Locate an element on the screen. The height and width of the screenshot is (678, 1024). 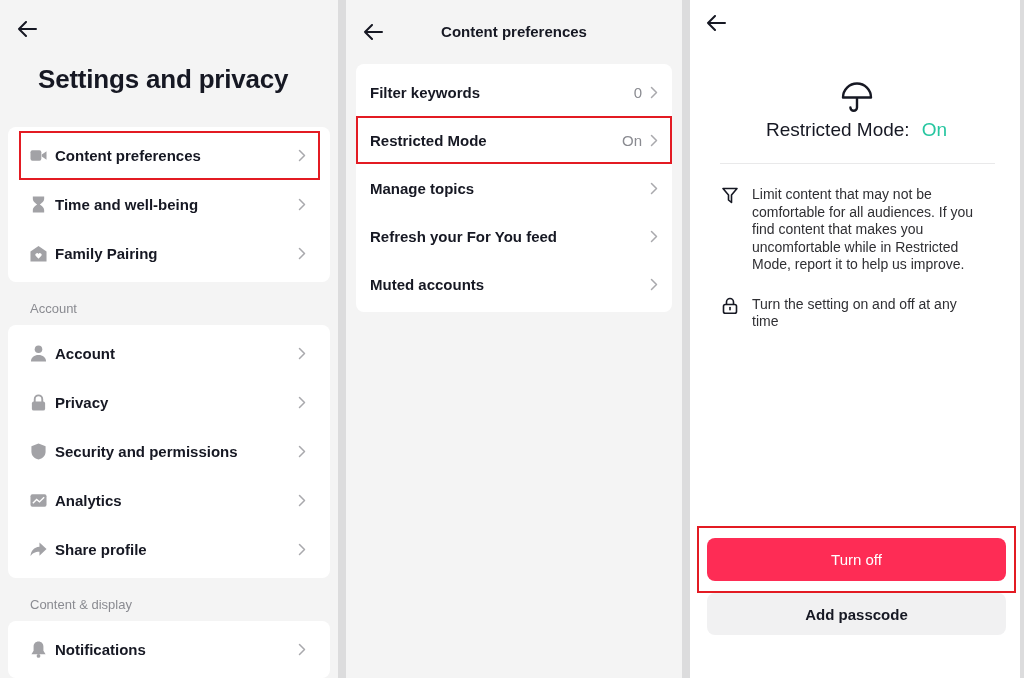
menu-item: Notifications is located at coordinates (169, 649).